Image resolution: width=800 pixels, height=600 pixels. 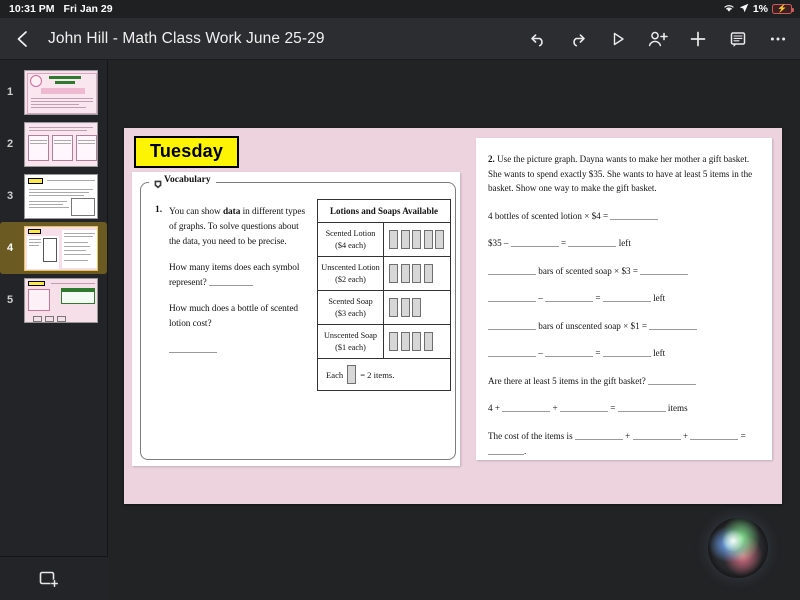 What do you see at coordinates (535, 215) in the screenshot?
I see `step-1-label: 4 bottles of scented lotion` at bounding box center [535, 215].